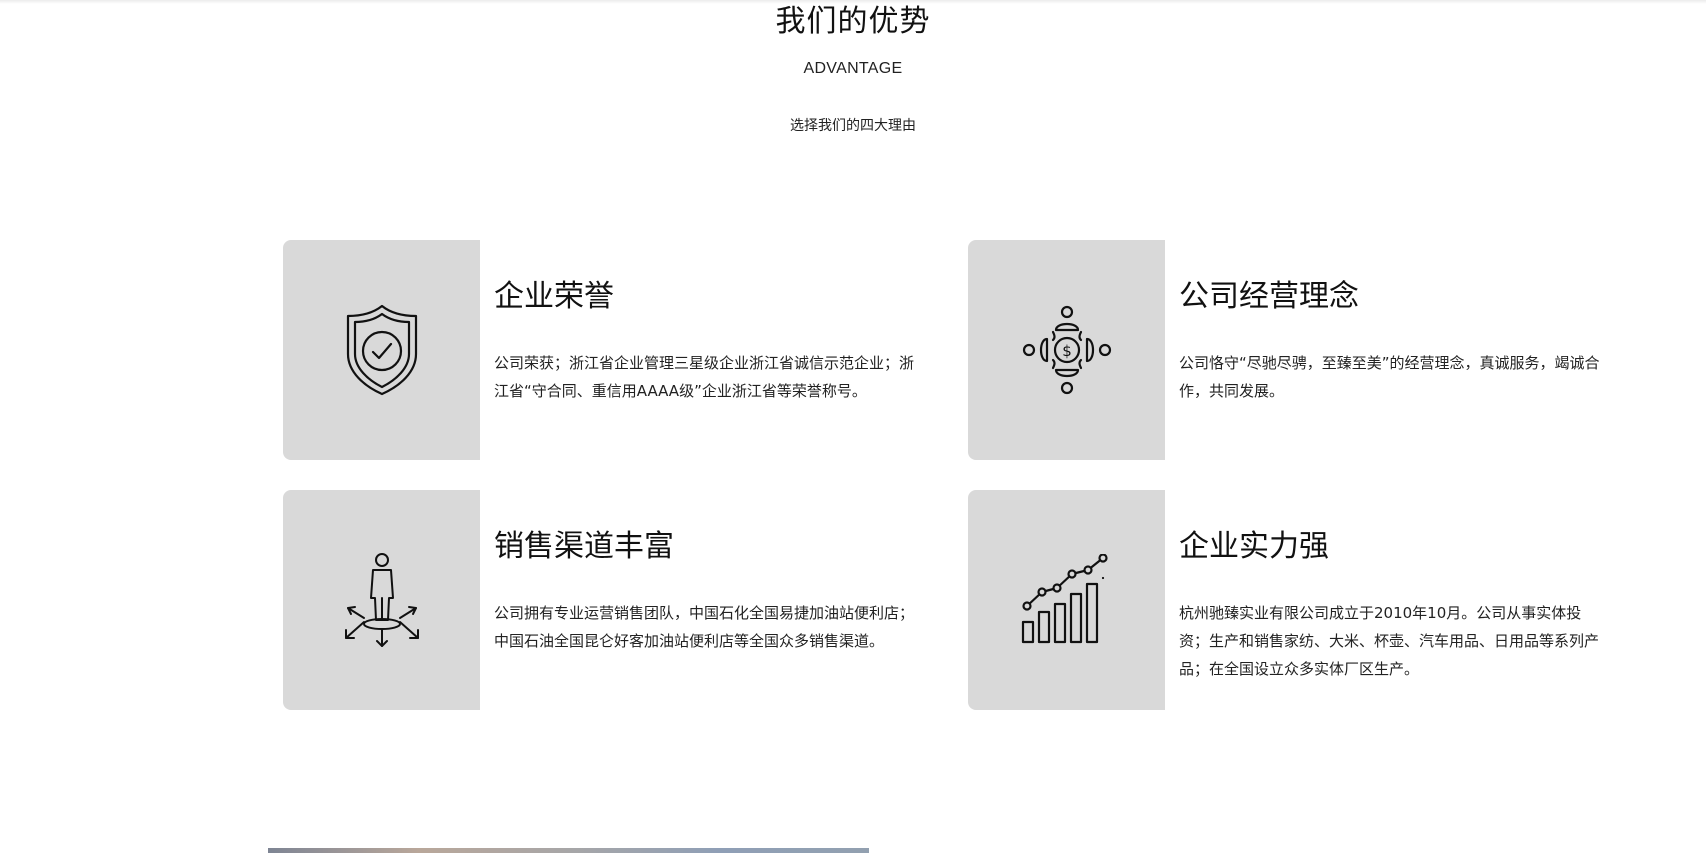  I want to click on growth-chart-icon, so click(1064, 599).